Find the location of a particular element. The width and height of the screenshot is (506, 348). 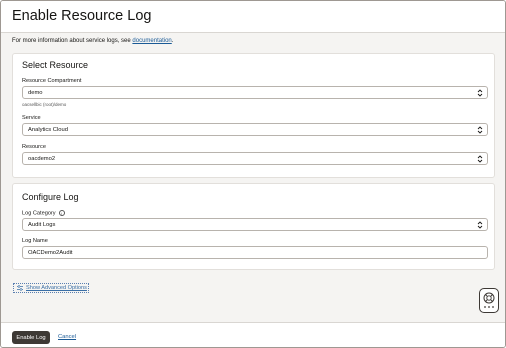

documentation-link: documentation is located at coordinates (151, 41).